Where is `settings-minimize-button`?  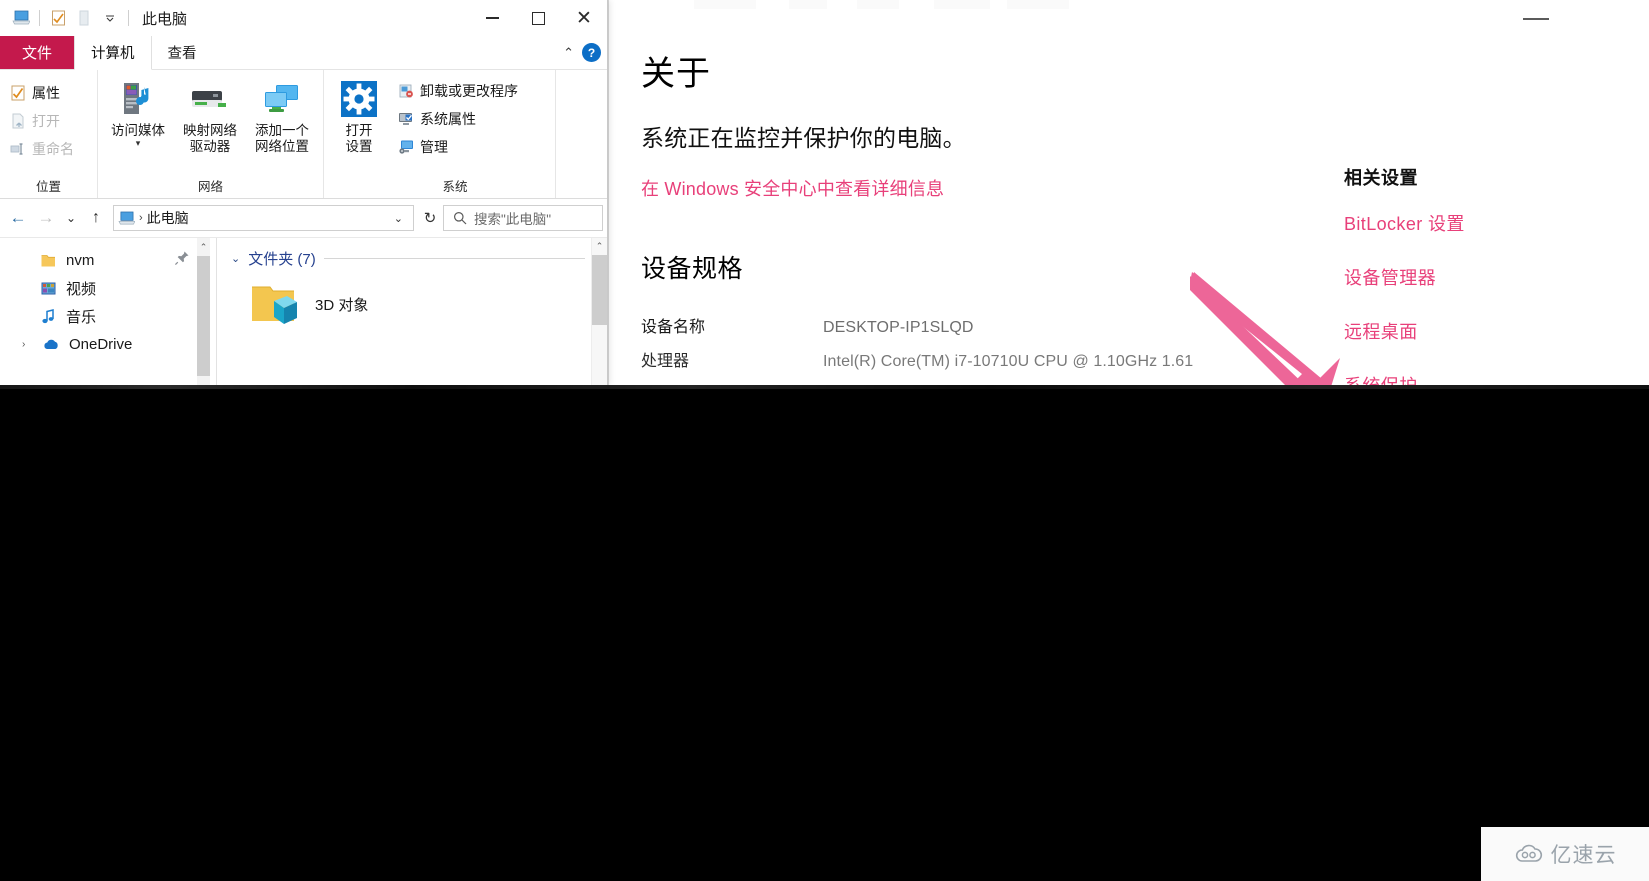 settings-minimize-button is located at coordinates (1536, 19).